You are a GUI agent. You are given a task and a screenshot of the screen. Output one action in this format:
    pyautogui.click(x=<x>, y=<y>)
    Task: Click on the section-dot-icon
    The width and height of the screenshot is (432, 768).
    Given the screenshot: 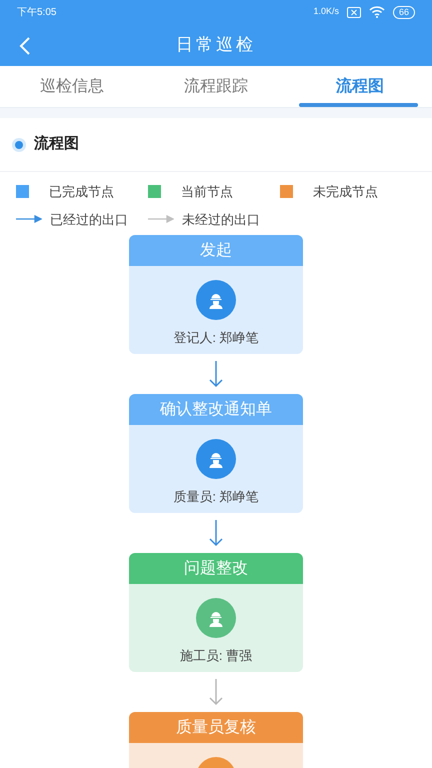 What is the action you would take?
    pyautogui.click(x=19, y=145)
    